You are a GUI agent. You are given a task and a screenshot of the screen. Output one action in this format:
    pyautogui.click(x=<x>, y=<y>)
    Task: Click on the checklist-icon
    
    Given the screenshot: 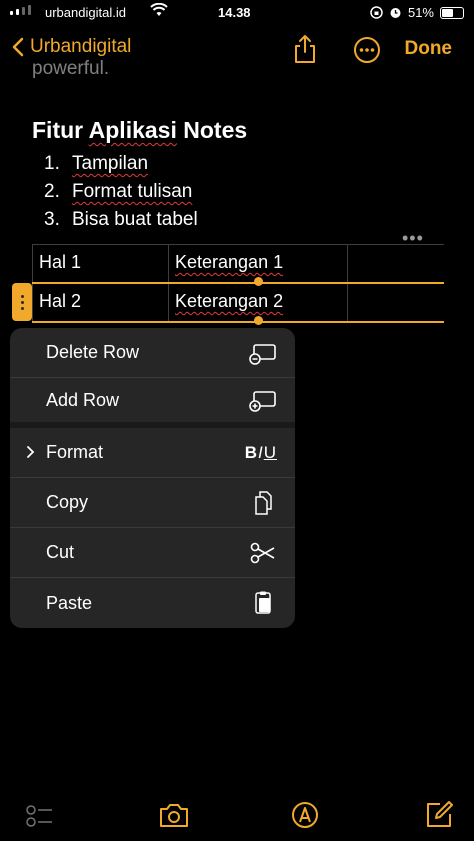 What is the action you would take?
    pyautogui.click(x=39, y=815)
    